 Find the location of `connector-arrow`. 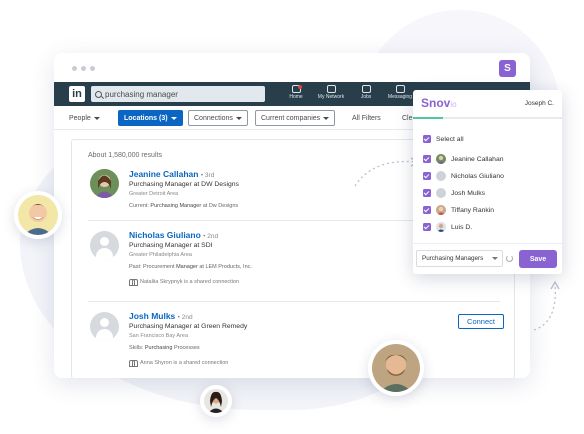

connector-arrow is located at coordinates (546, 305).